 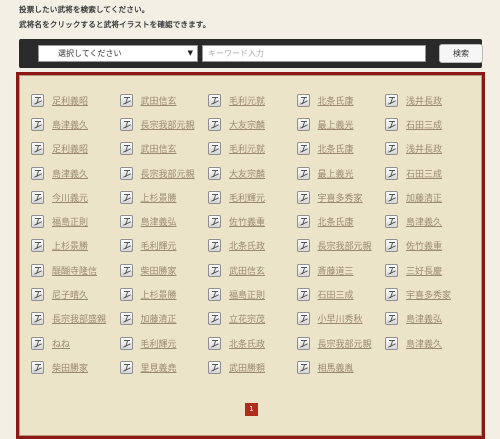 I want to click on general-name-link: 尼子晴久, so click(x=70, y=294).